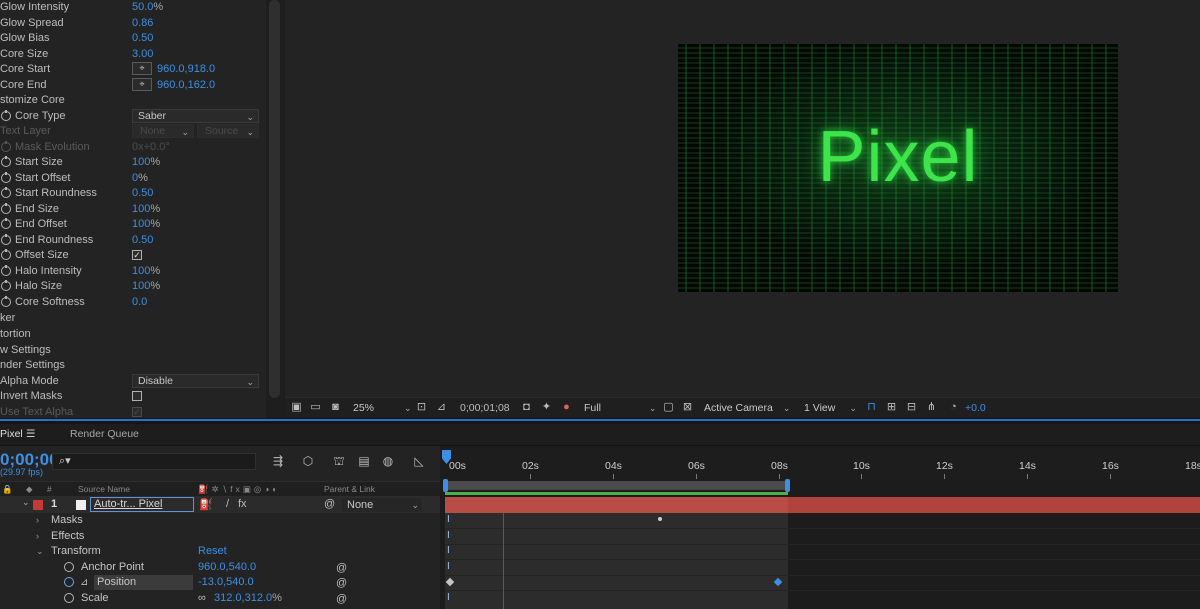  I want to click on prop-alpha-mode: Alpha Mode Disable ⌄, so click(133, 381).